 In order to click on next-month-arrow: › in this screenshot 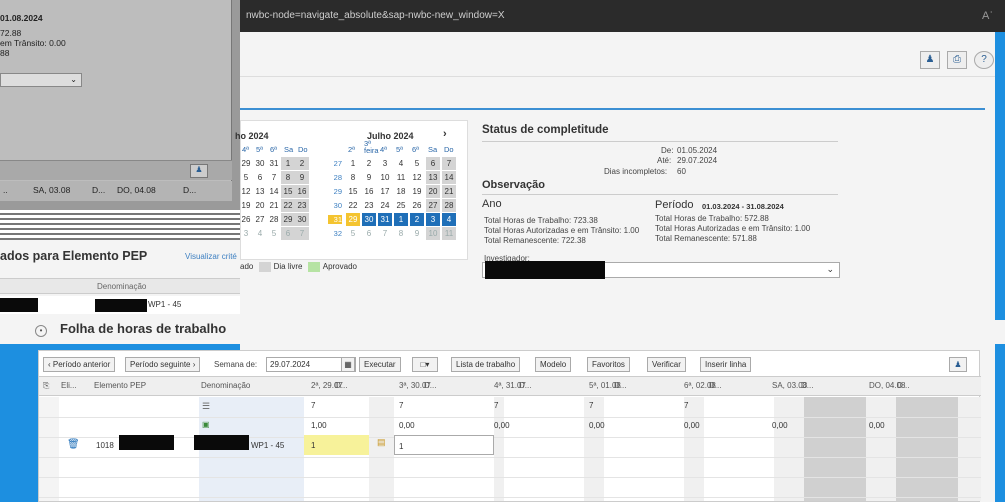, I will do `click(445, 134)`.